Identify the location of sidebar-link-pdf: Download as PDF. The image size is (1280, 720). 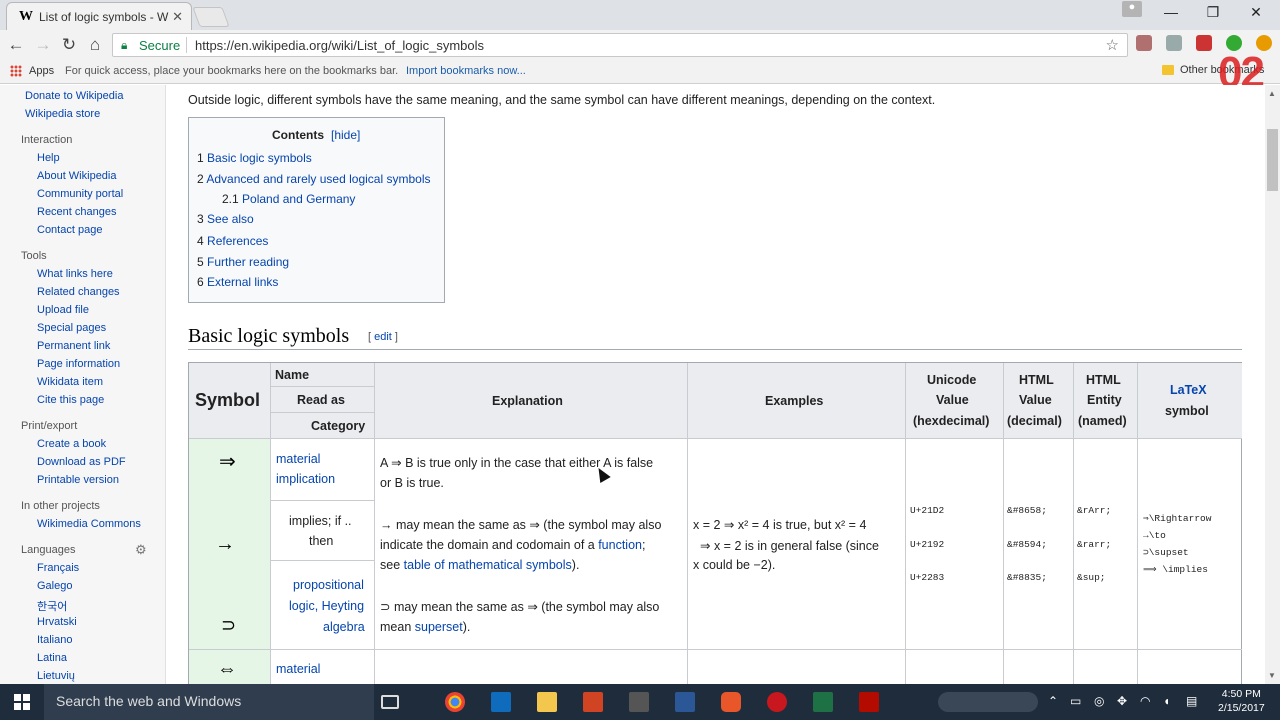
(81, 462).